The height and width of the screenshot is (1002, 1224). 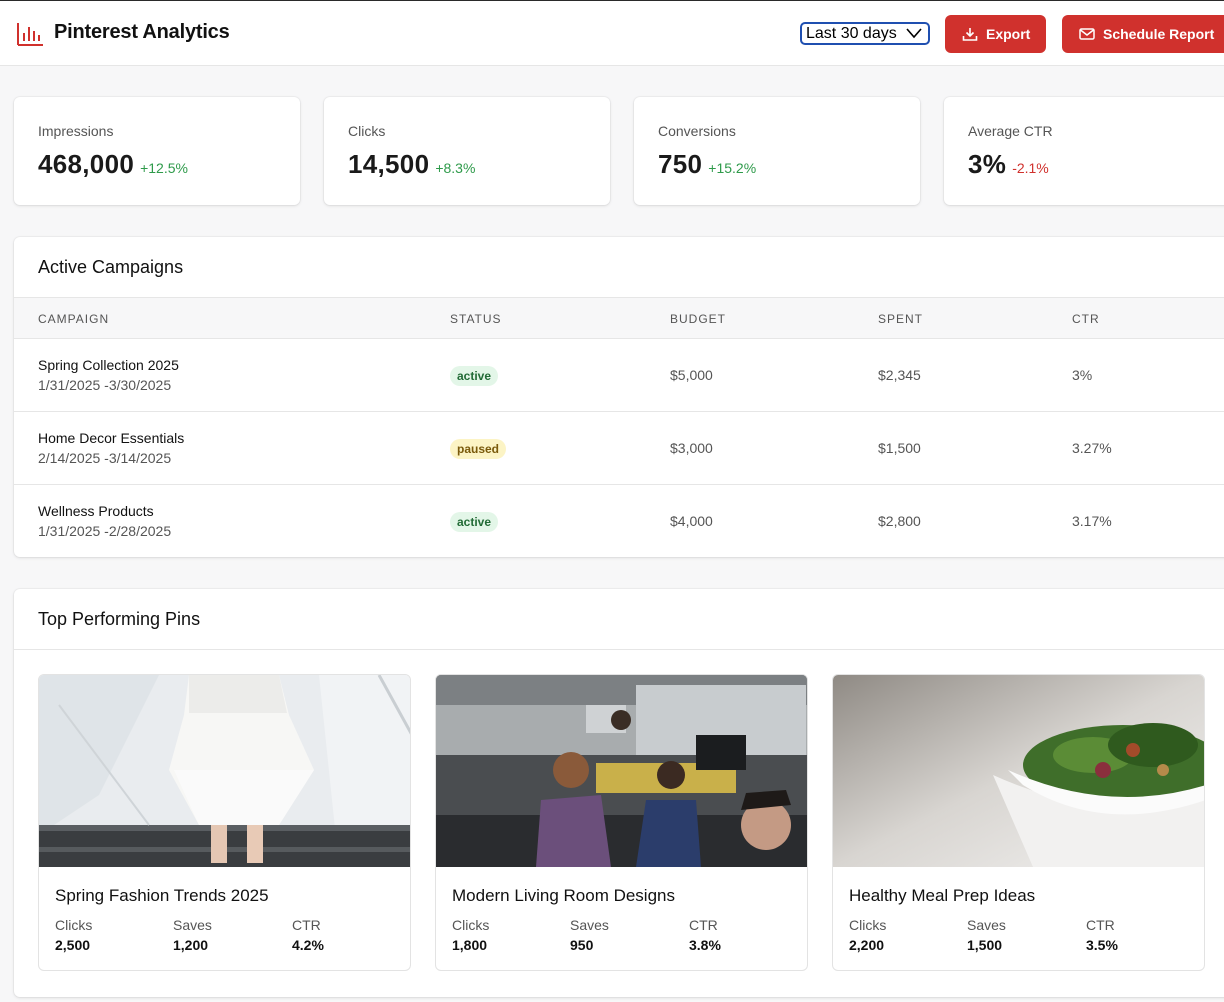 What do you see at coordinates (942, 895) in the screenshot?
I see `pin-title: Healthy Meal Prep Ideas` at bounding box center [942, 895].